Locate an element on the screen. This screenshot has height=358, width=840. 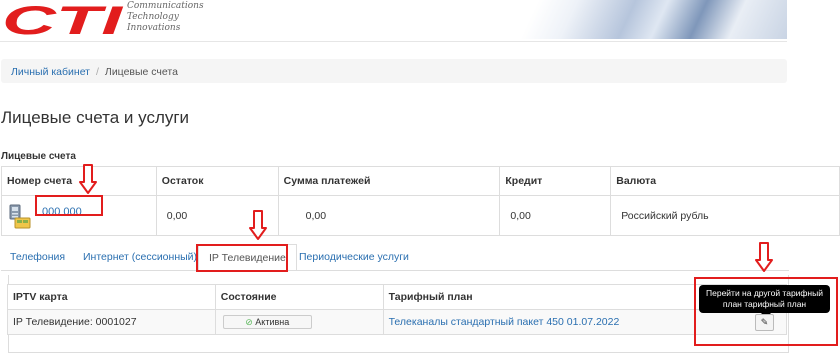
currency-cell: Российский рубль is located at coordinates (725, 215).